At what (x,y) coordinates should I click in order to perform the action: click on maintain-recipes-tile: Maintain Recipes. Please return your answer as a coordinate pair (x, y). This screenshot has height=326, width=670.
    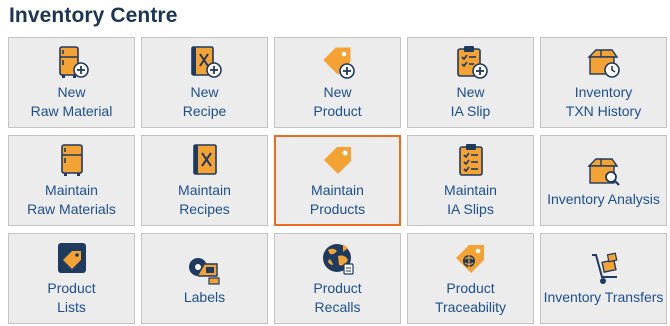
    Looking at the image, I should click on (204, 180).